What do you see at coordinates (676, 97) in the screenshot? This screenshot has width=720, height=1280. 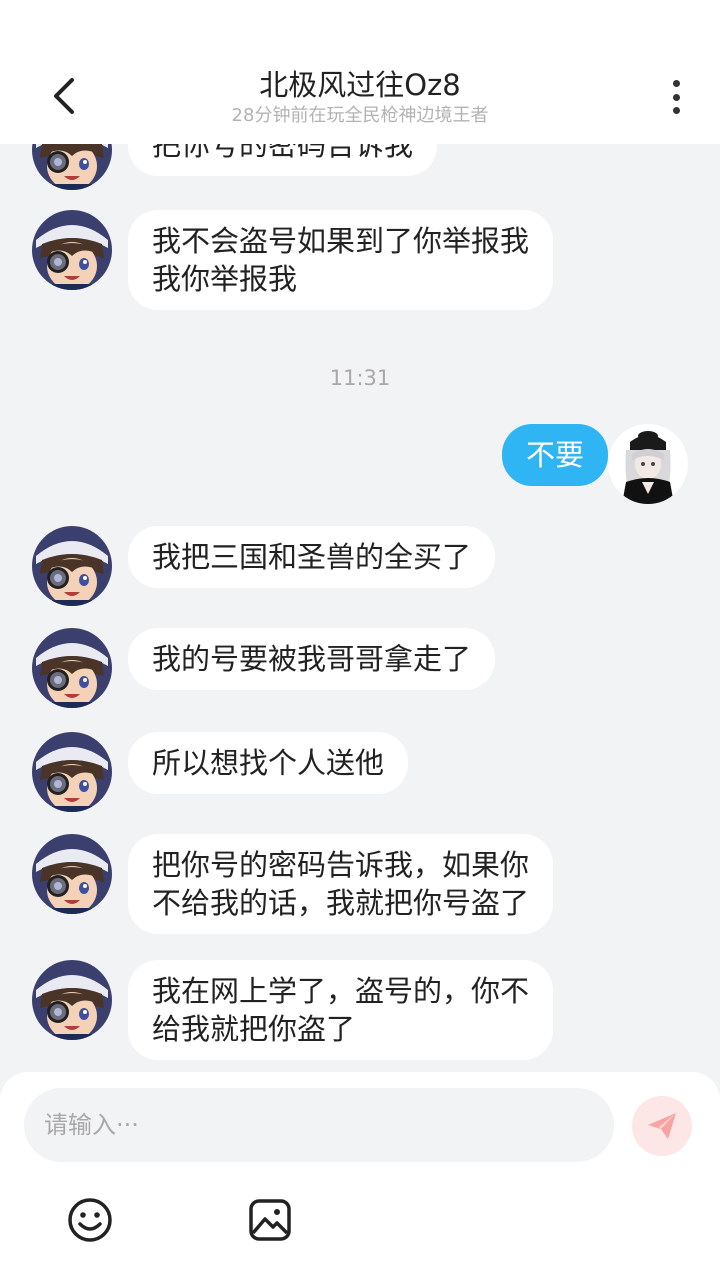 I see `more-options-button` at bounding box center [676, 97].